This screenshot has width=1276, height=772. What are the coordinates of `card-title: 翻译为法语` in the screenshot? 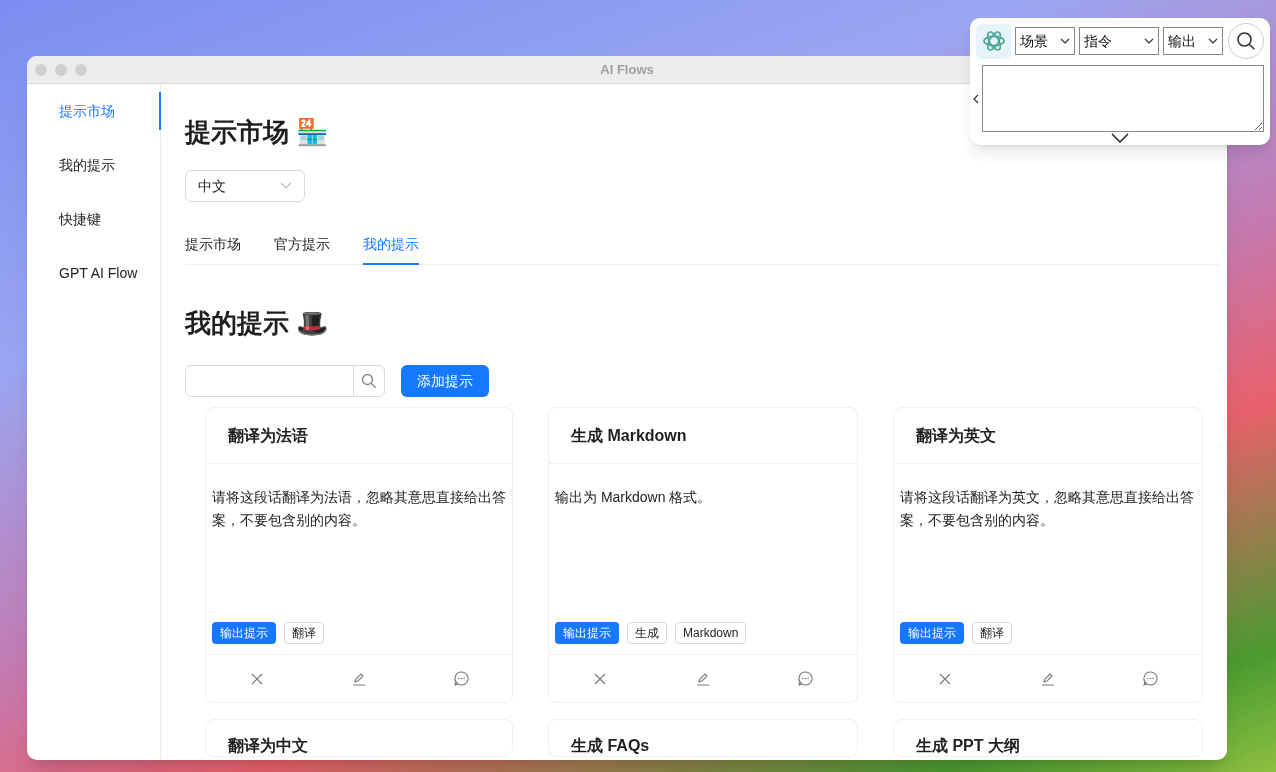 It's located at (359, 436).